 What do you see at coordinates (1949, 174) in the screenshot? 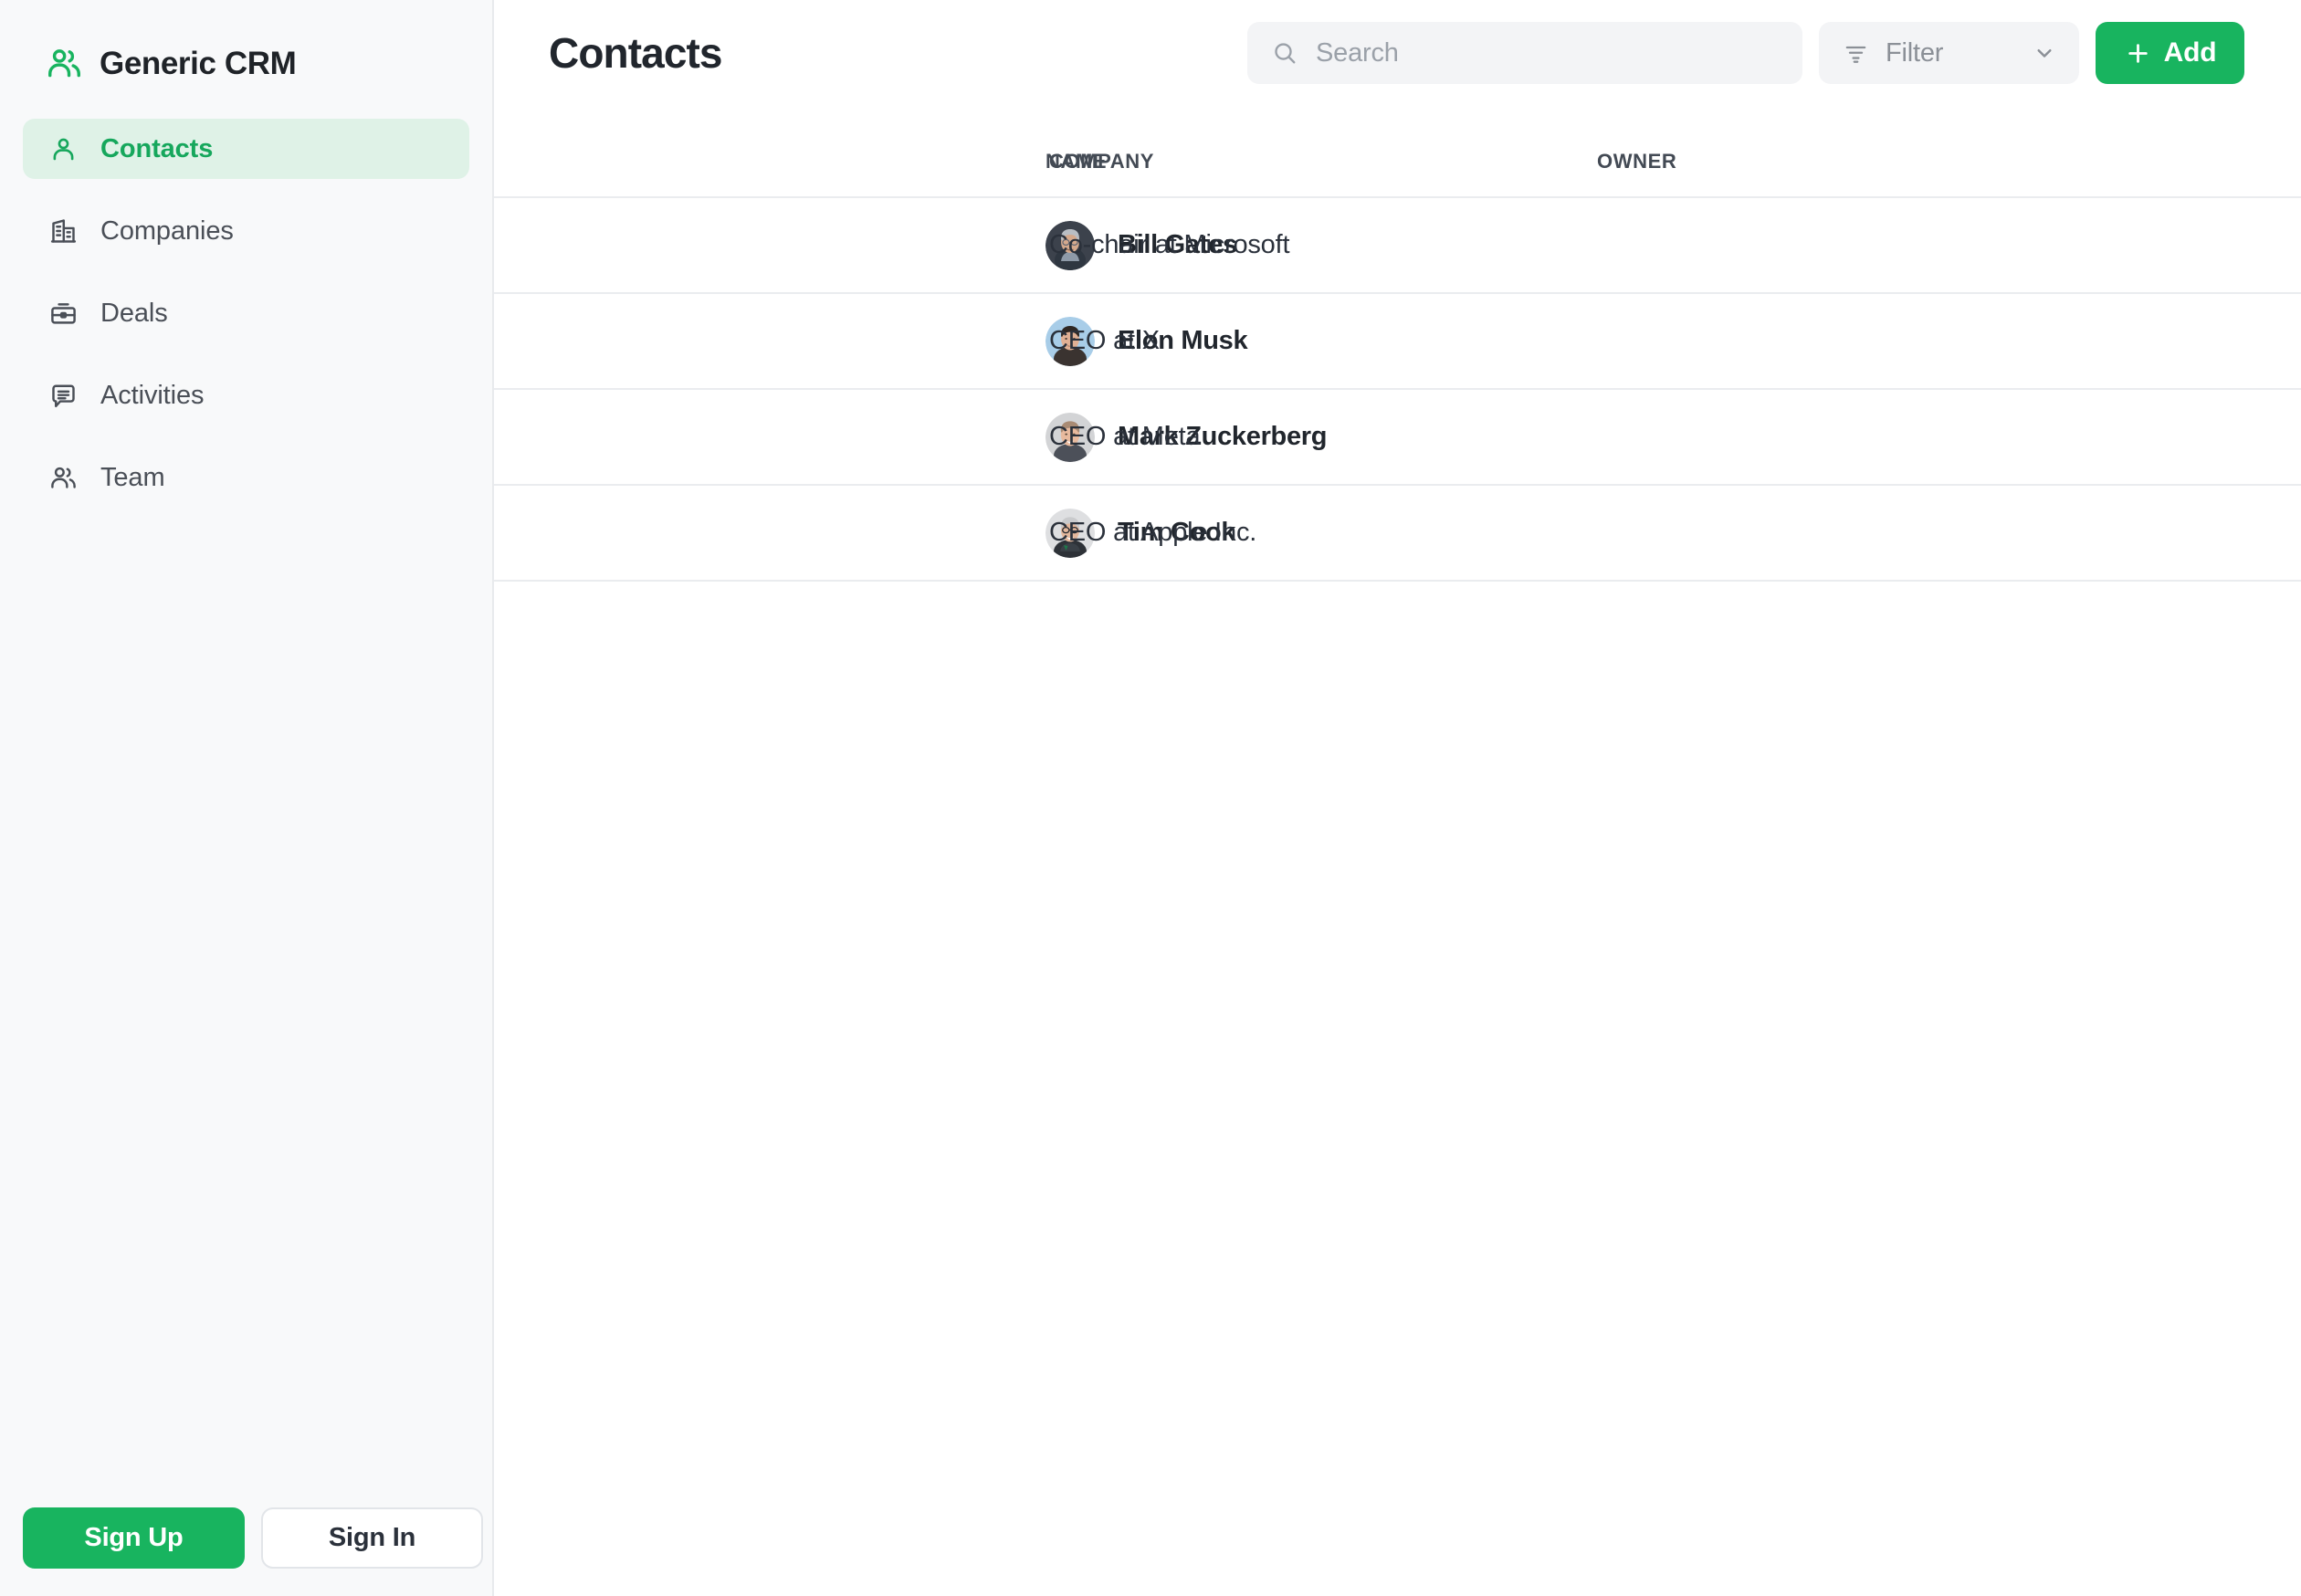
I see `column-header-owner: OWNER` at bounding box center [1949, 174].